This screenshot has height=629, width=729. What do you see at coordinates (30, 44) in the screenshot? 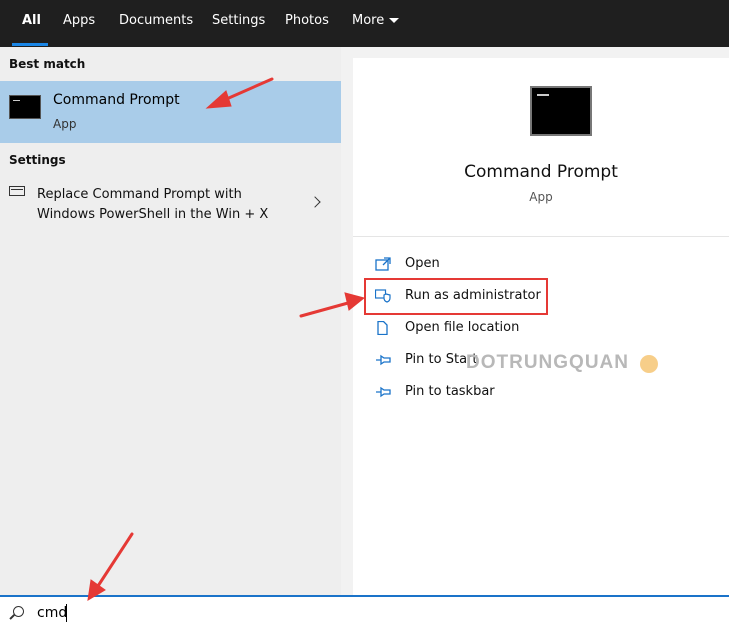
I see `active-tab-indicator` at bounding box center [30, 44].